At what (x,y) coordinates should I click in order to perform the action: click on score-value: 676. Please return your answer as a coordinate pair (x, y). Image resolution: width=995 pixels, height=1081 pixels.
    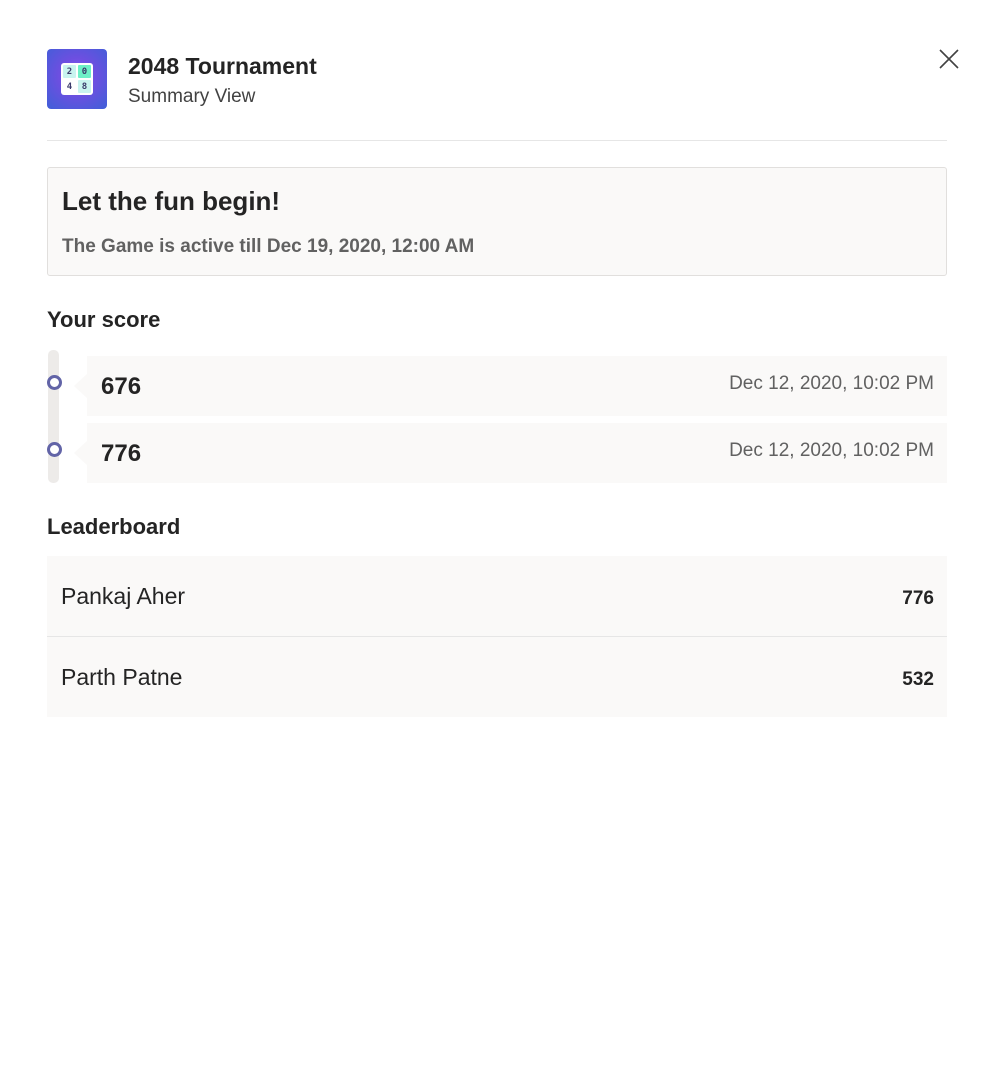
    Looking at the image, I should click on (121, 386).